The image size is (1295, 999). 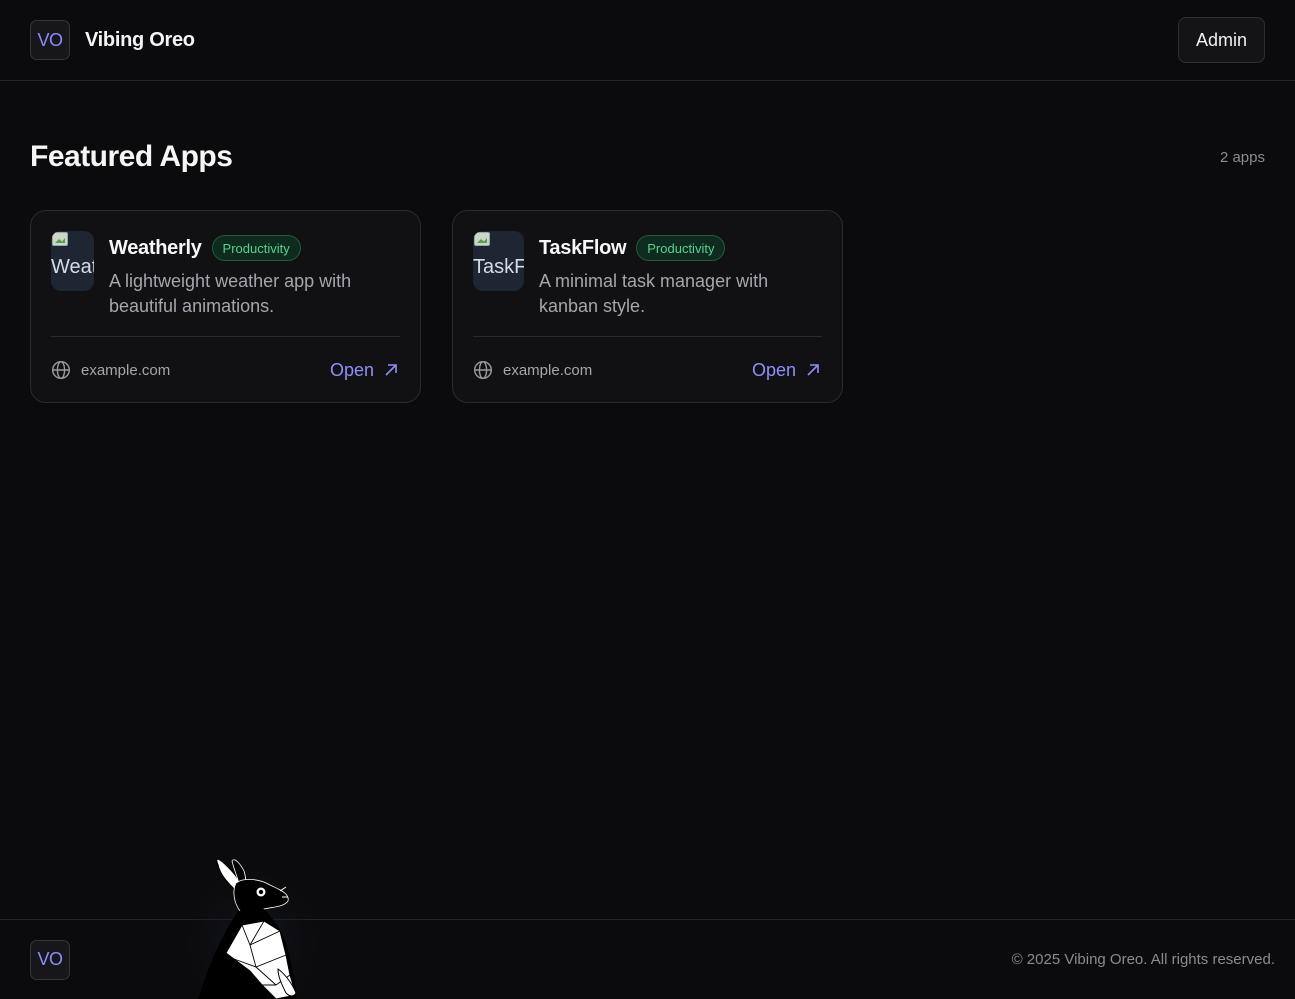 I want to click on copyright: © 2025 Vibing Oreo. All rights reserved., so click(x=1143, y=959).